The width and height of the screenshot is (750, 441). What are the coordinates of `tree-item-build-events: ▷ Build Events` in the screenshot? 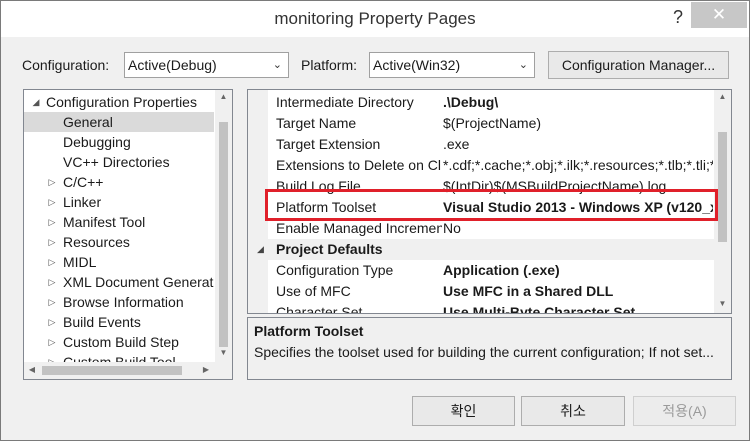 It's located at (119, 322).